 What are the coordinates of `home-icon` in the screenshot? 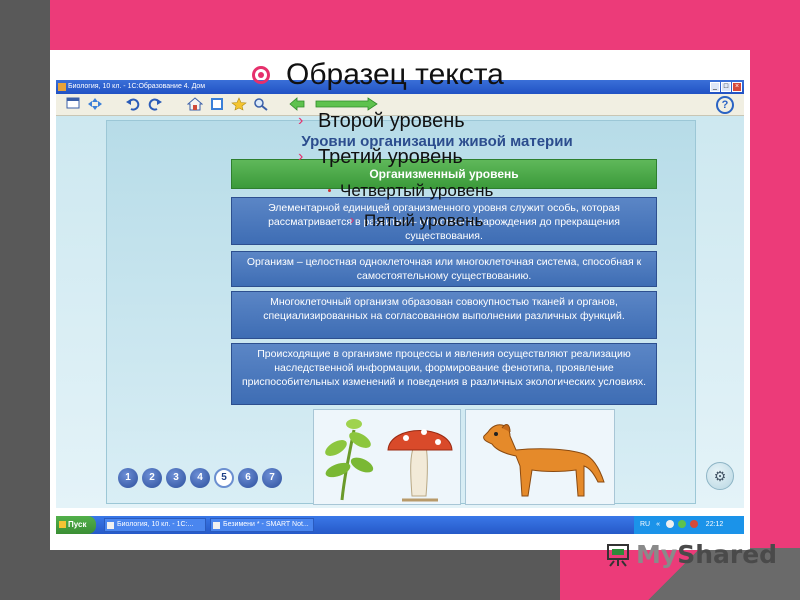 It's located at (194, 105).